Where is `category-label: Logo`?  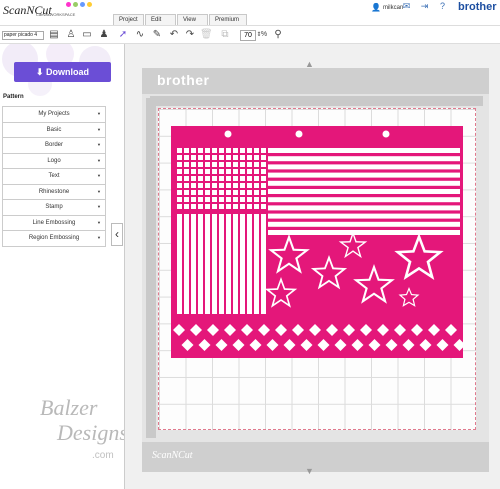 category-label: Logo is located at coordinates (54, 160).